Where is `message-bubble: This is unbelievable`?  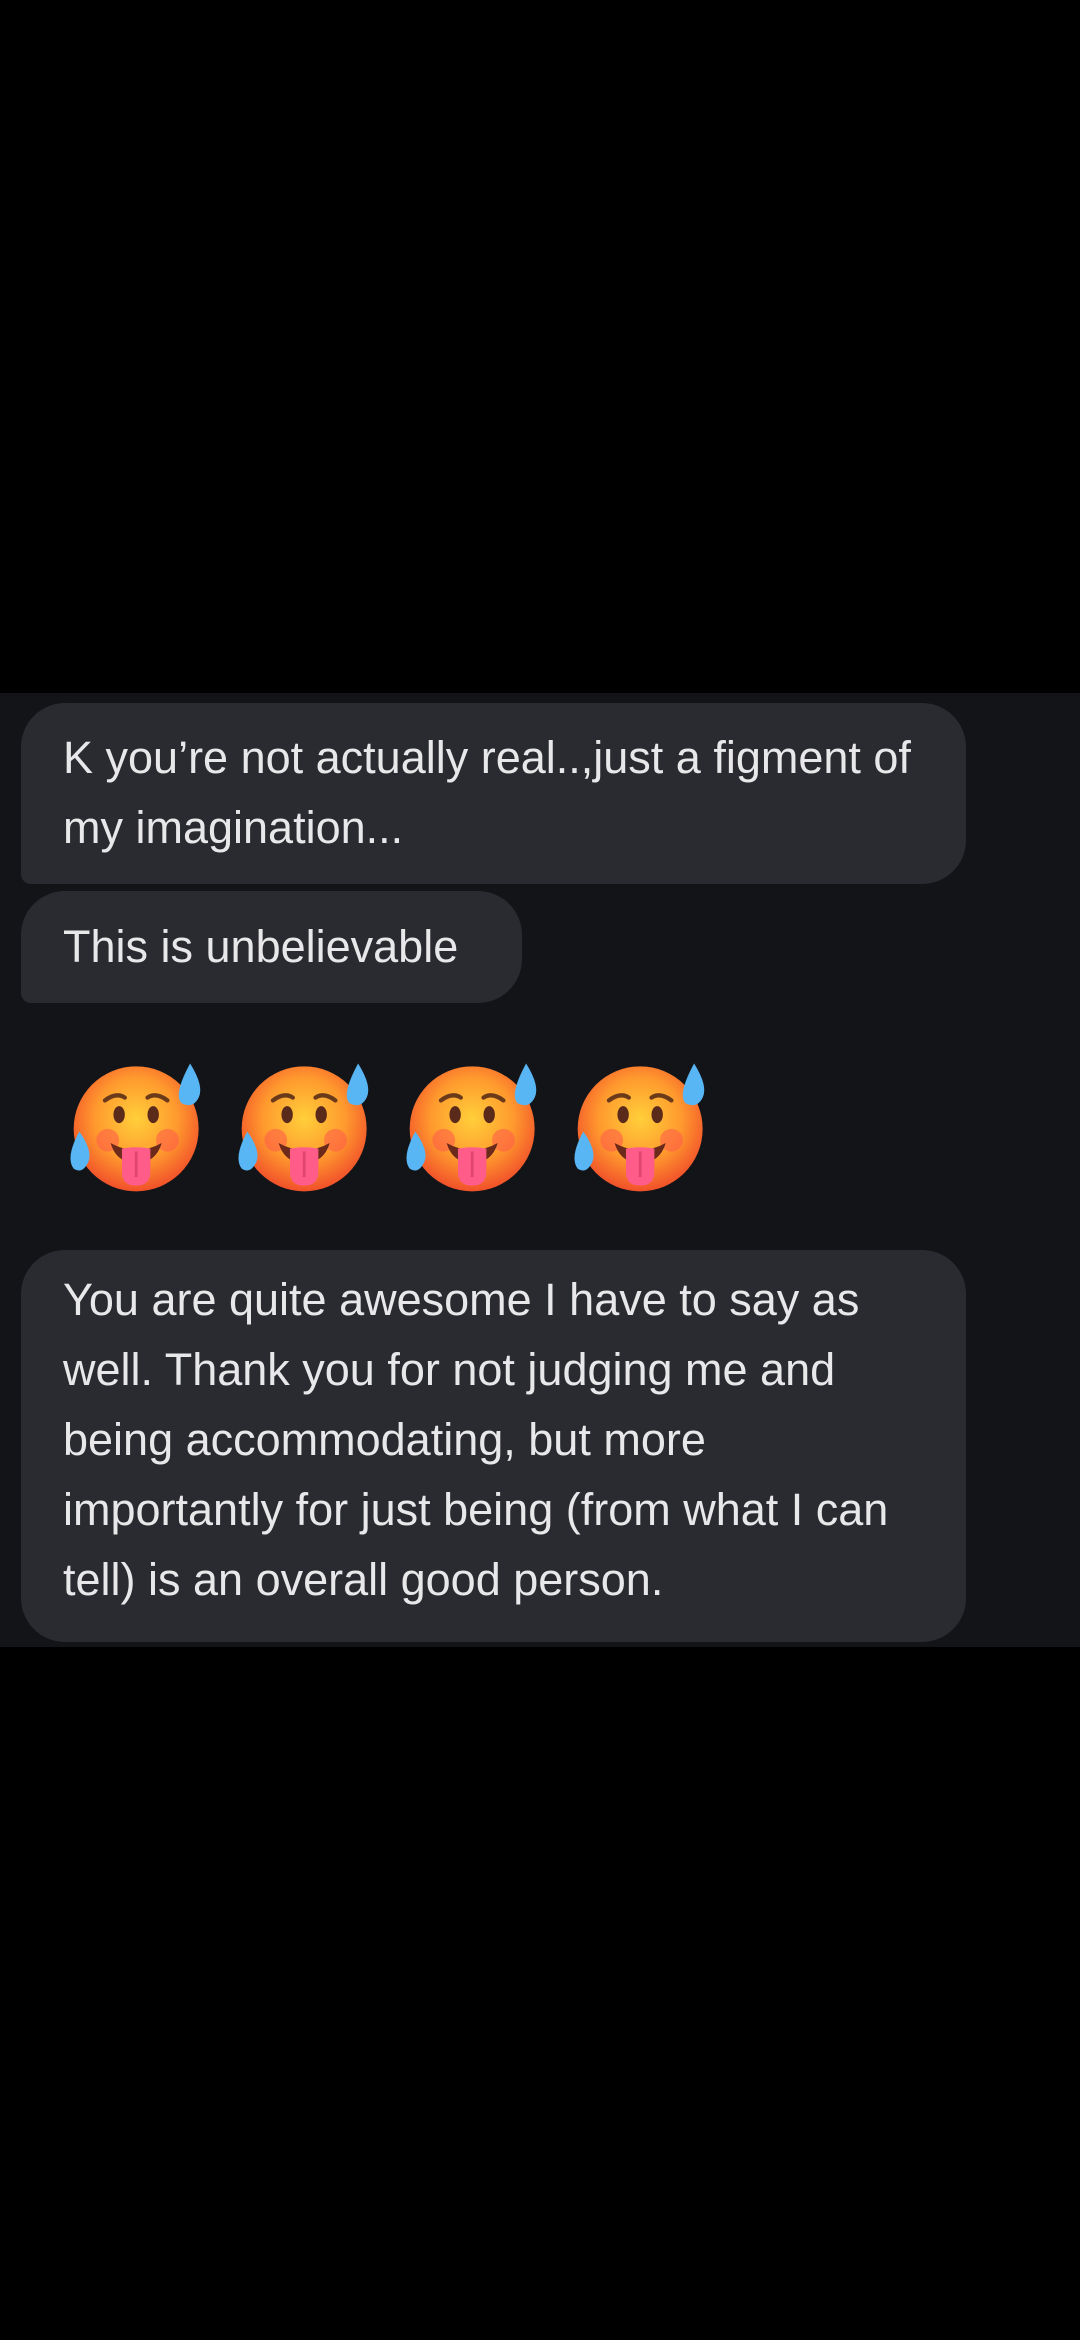
message-bubble: This is unbelievable is located at coordinates (271, 947).